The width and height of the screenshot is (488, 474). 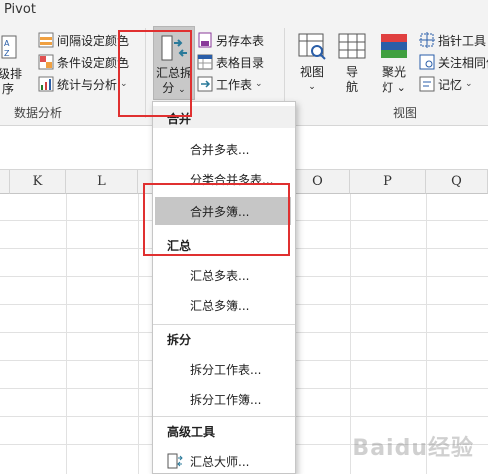 What do you see at coordinates (427, 84) in the screenshot?
I see `memory-icon` at bounding box center [427, 84].